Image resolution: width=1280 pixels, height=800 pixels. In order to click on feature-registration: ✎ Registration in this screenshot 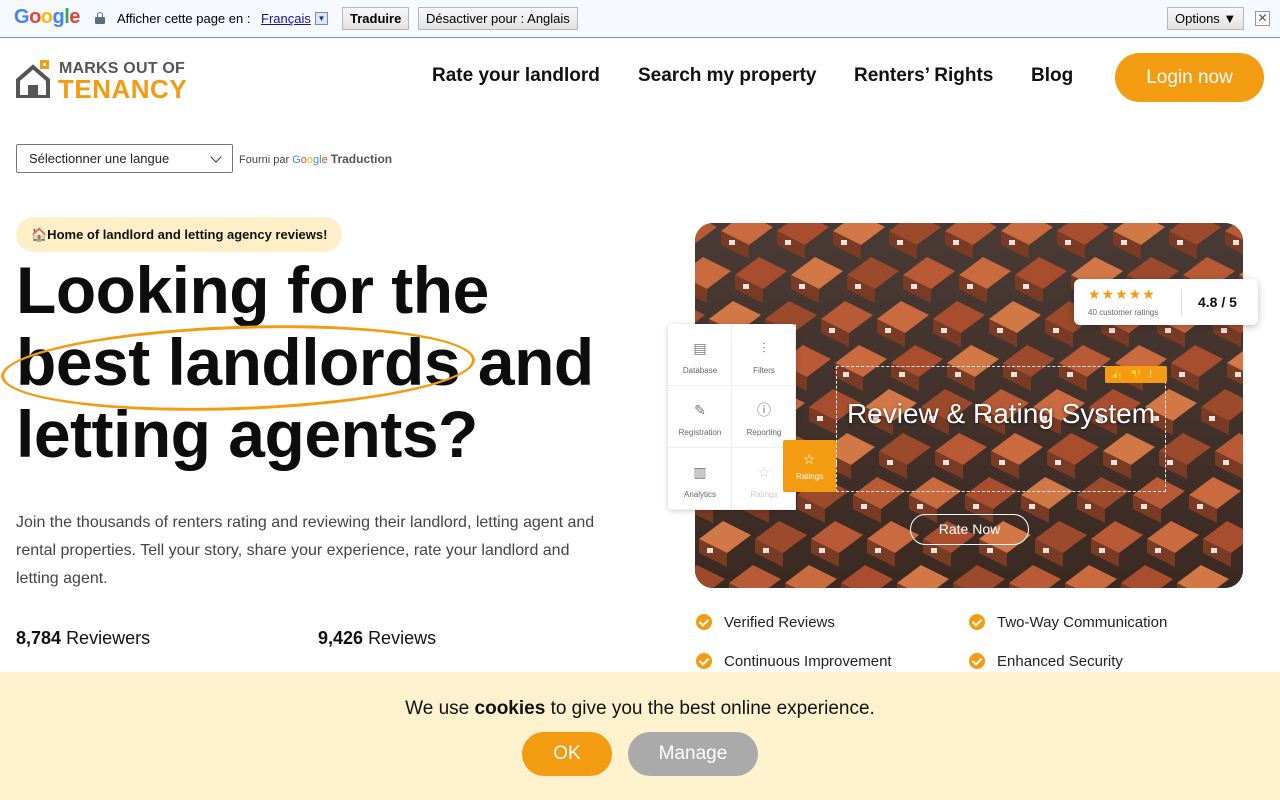, I will do `click(700, 417)`.